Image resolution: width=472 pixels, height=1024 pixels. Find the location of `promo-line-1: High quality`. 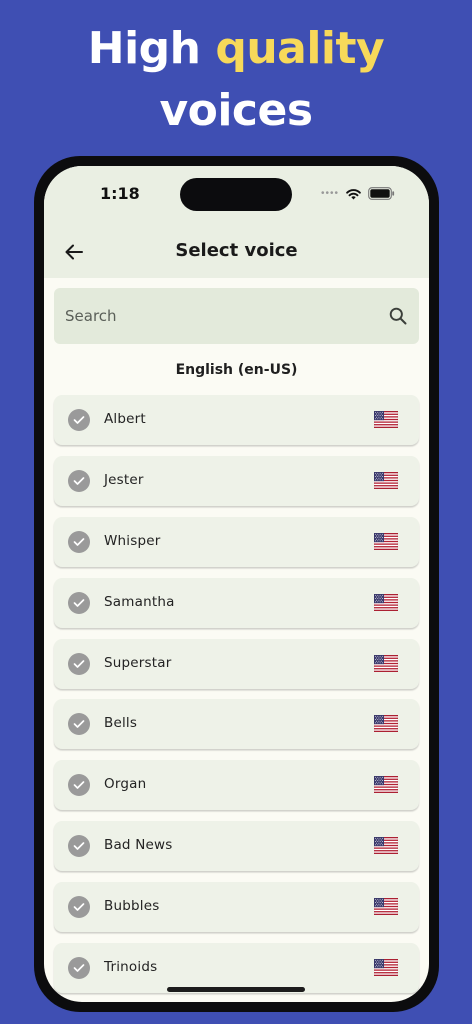

promo-line-1: High quality is located at coordinates (236, 49).